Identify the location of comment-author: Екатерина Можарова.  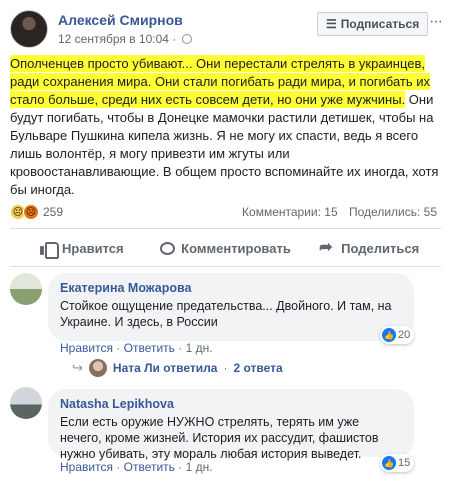
(231, 288).